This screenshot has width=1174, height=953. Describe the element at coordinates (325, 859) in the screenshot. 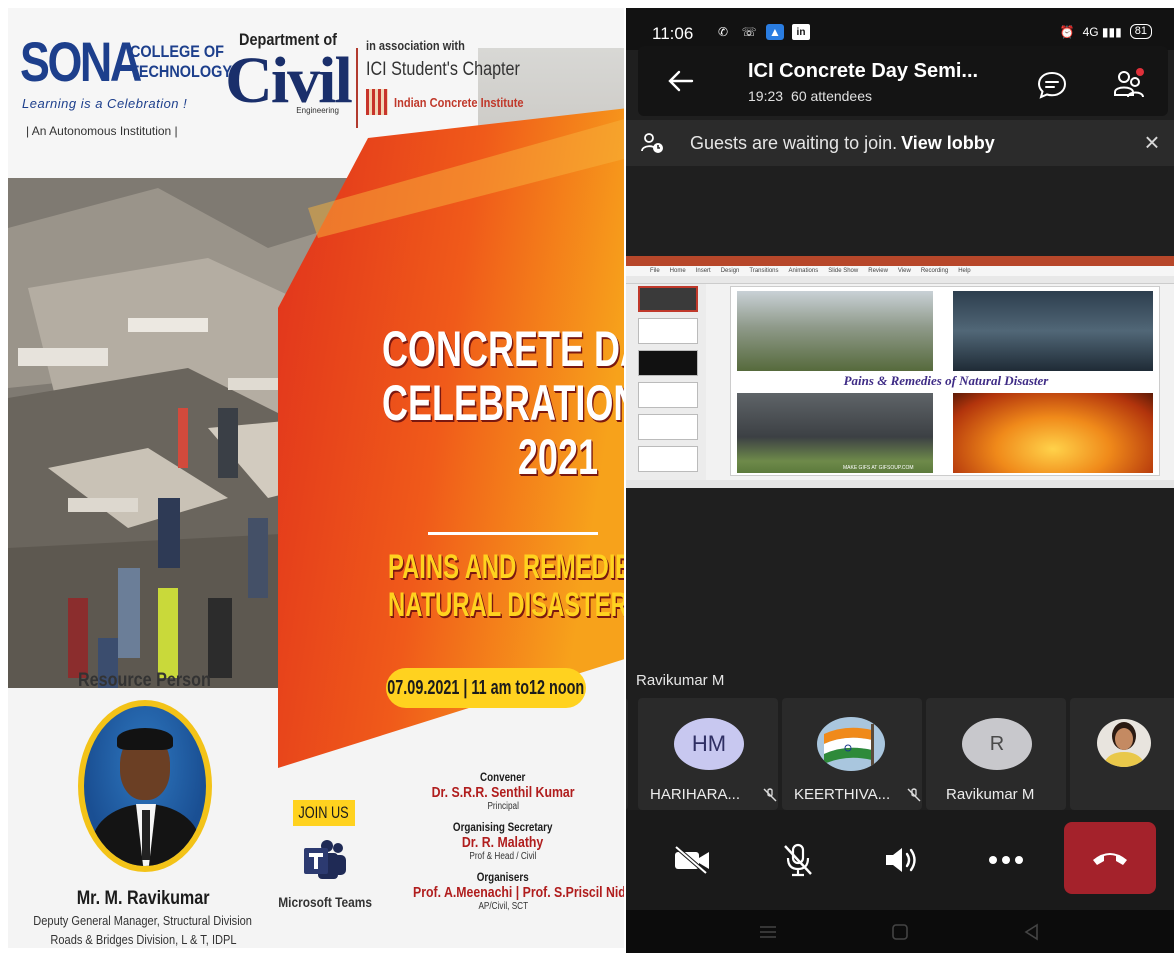

I see `microsoft-teams-icon` at that location.